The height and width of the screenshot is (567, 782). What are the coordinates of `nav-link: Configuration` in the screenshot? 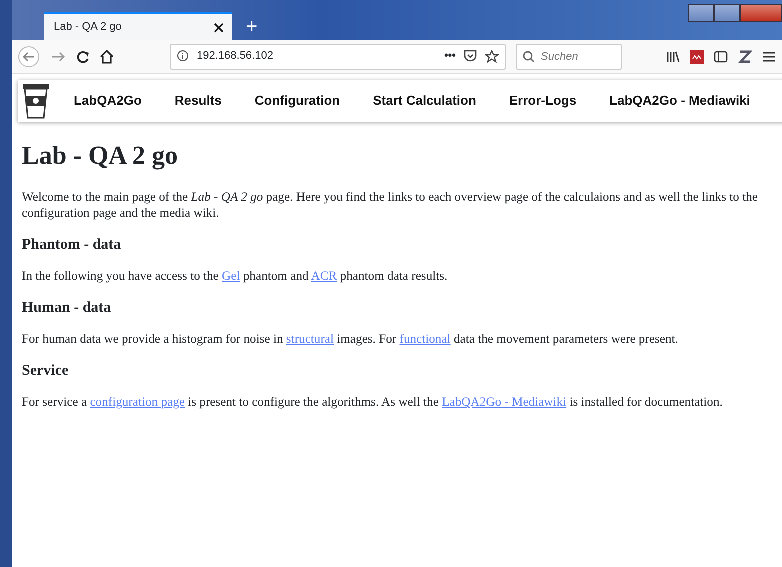 It's located at (297, 101).